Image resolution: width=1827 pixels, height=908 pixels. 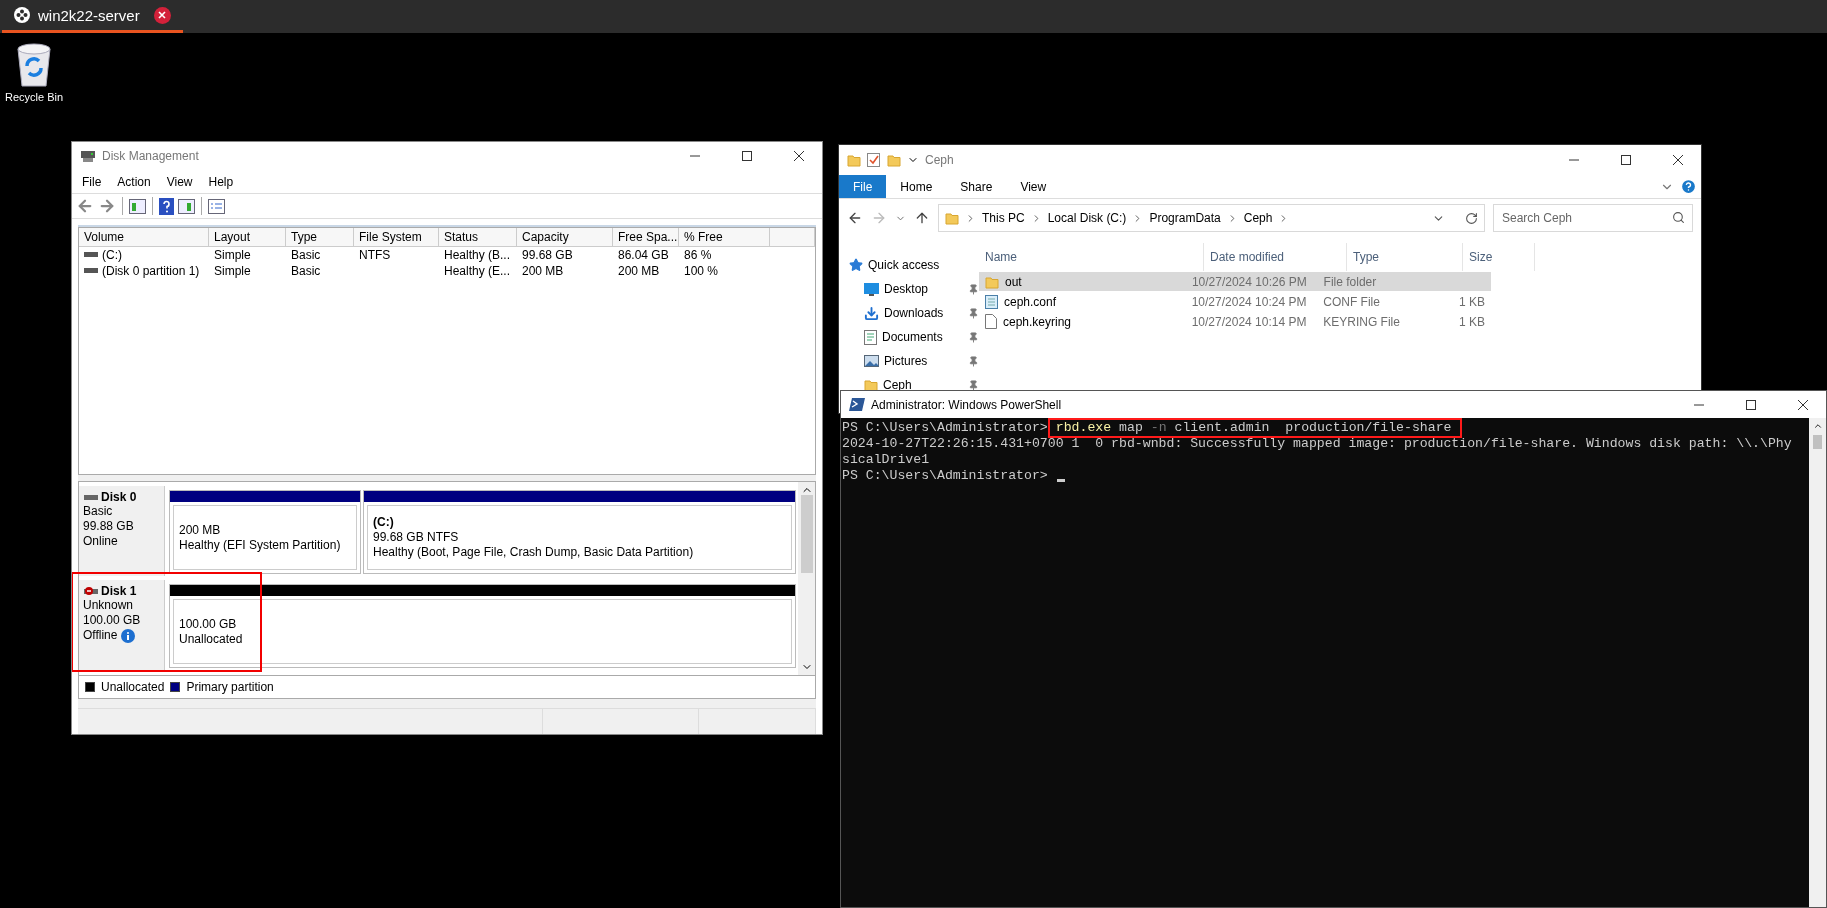 I want to click on scroll-up-icon, so click(x=1817, y=426).